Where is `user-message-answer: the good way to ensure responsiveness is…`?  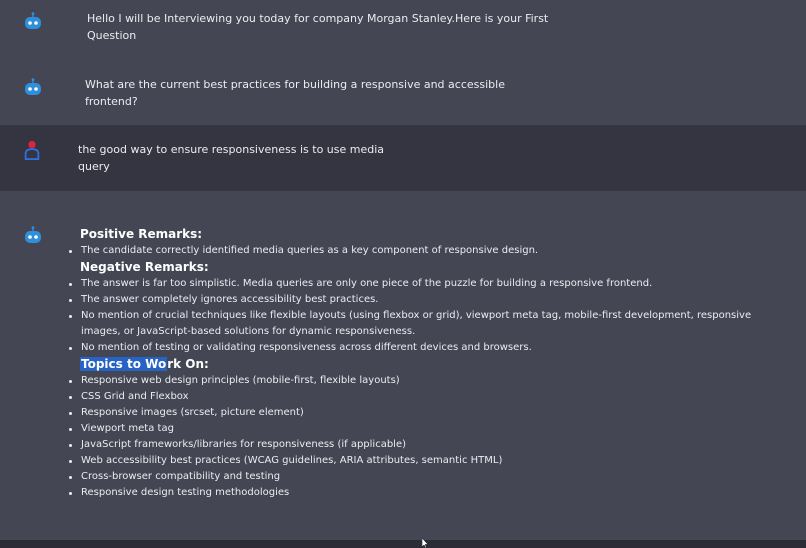
user-message-answer: the good way to ensure responsiveness is… is located at coordinates (403, 158).